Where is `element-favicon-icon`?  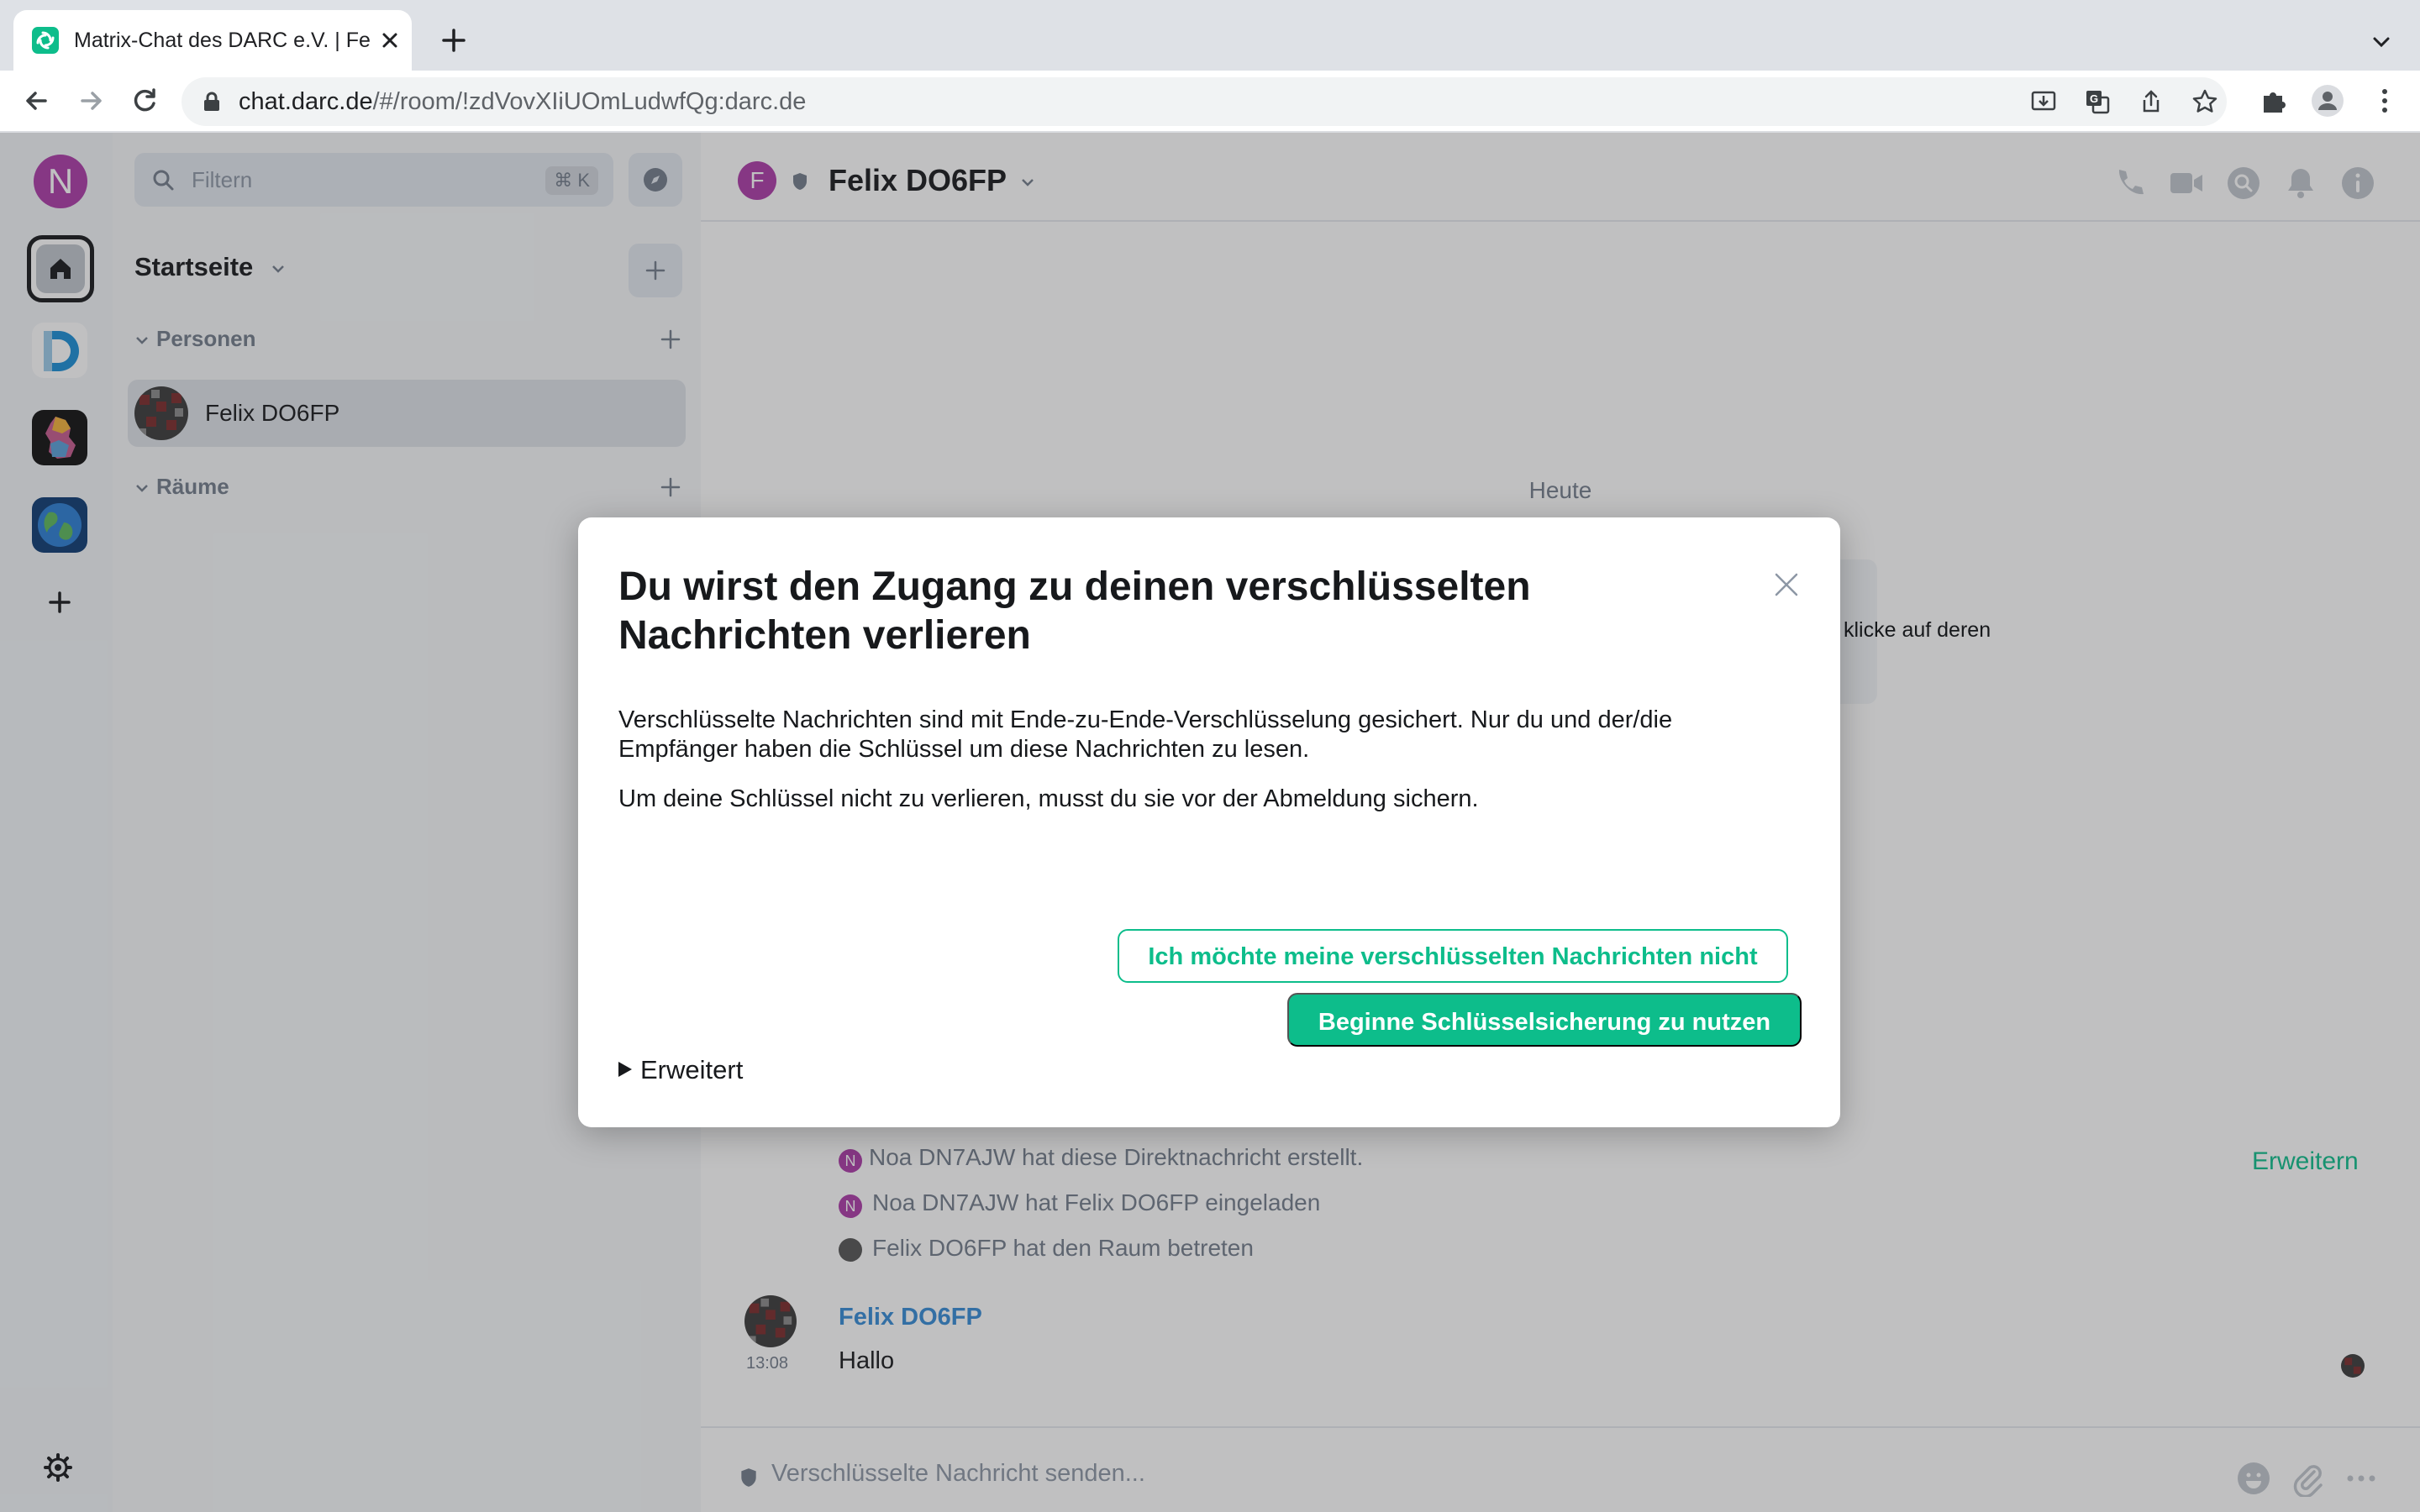 element-favicon-icon is located at coordinates (45, 40).